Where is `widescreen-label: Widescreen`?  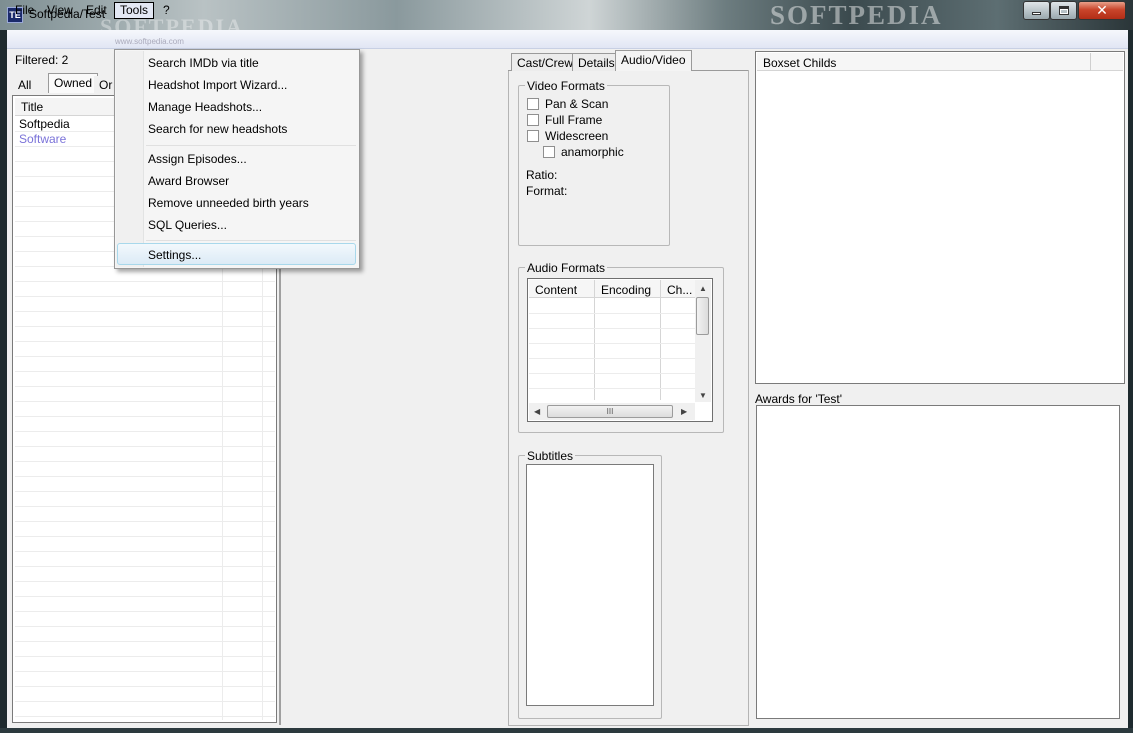
widescreen-label: Widescreen is located at coordinates (577, 136).